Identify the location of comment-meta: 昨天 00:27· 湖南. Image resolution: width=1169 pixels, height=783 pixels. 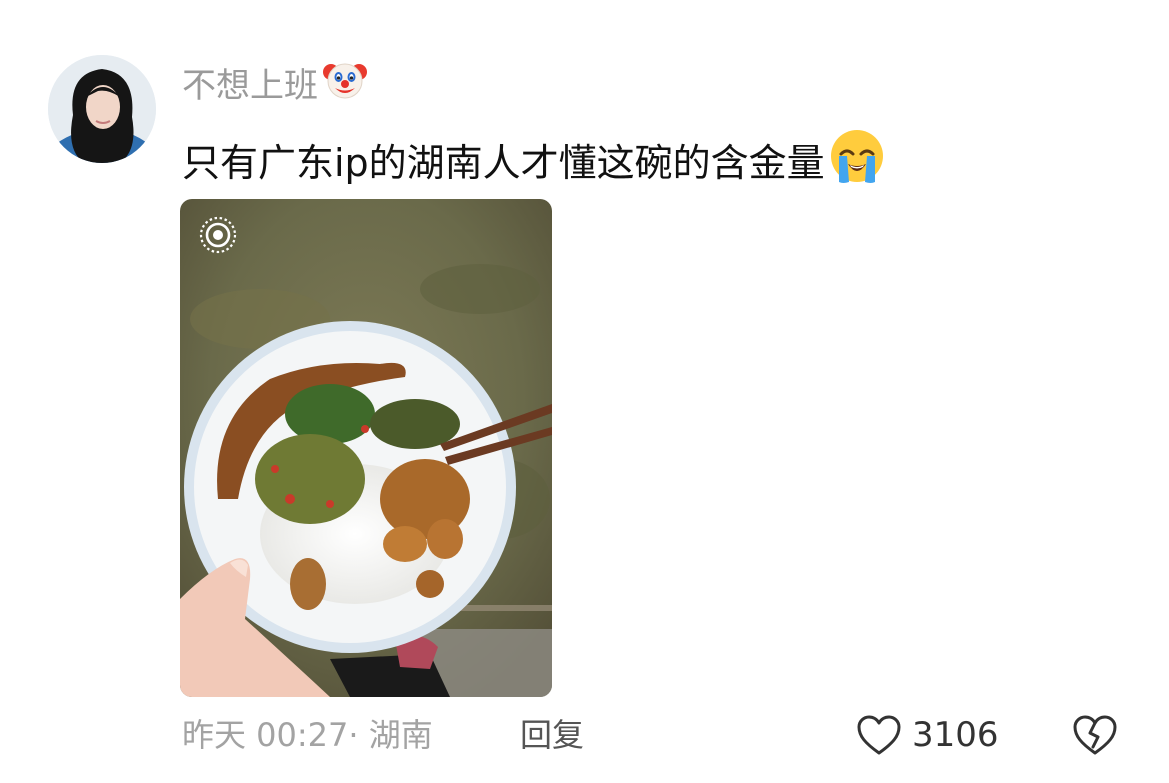
(307, 735).